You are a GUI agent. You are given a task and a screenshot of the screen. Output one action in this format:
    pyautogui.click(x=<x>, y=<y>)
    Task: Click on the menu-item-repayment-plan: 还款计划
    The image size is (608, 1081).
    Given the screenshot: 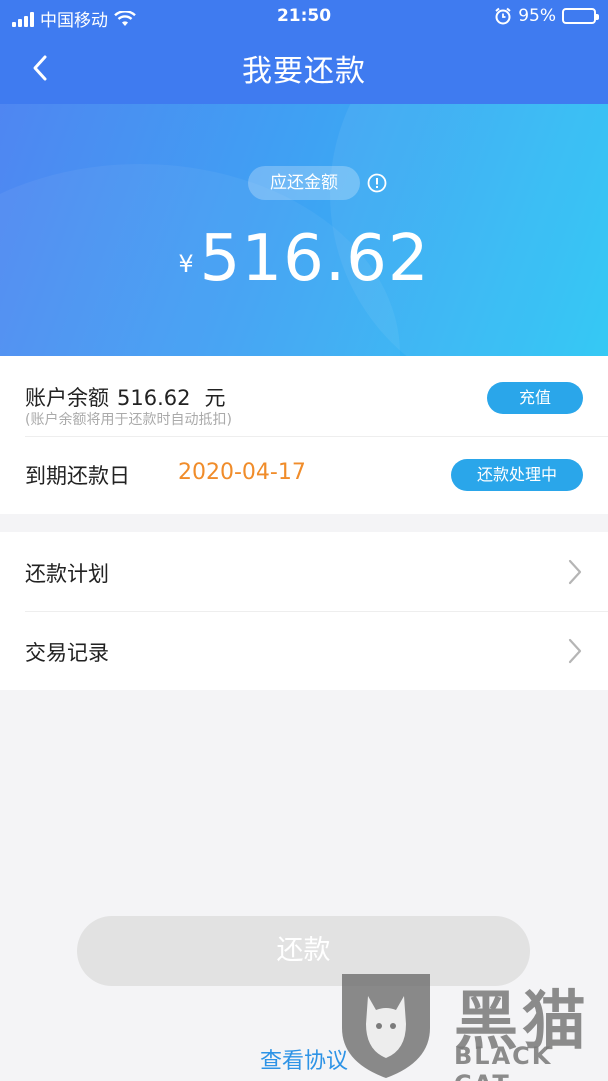 What is the action you would take?
    pyautogui.click(x=304, y=571)
    